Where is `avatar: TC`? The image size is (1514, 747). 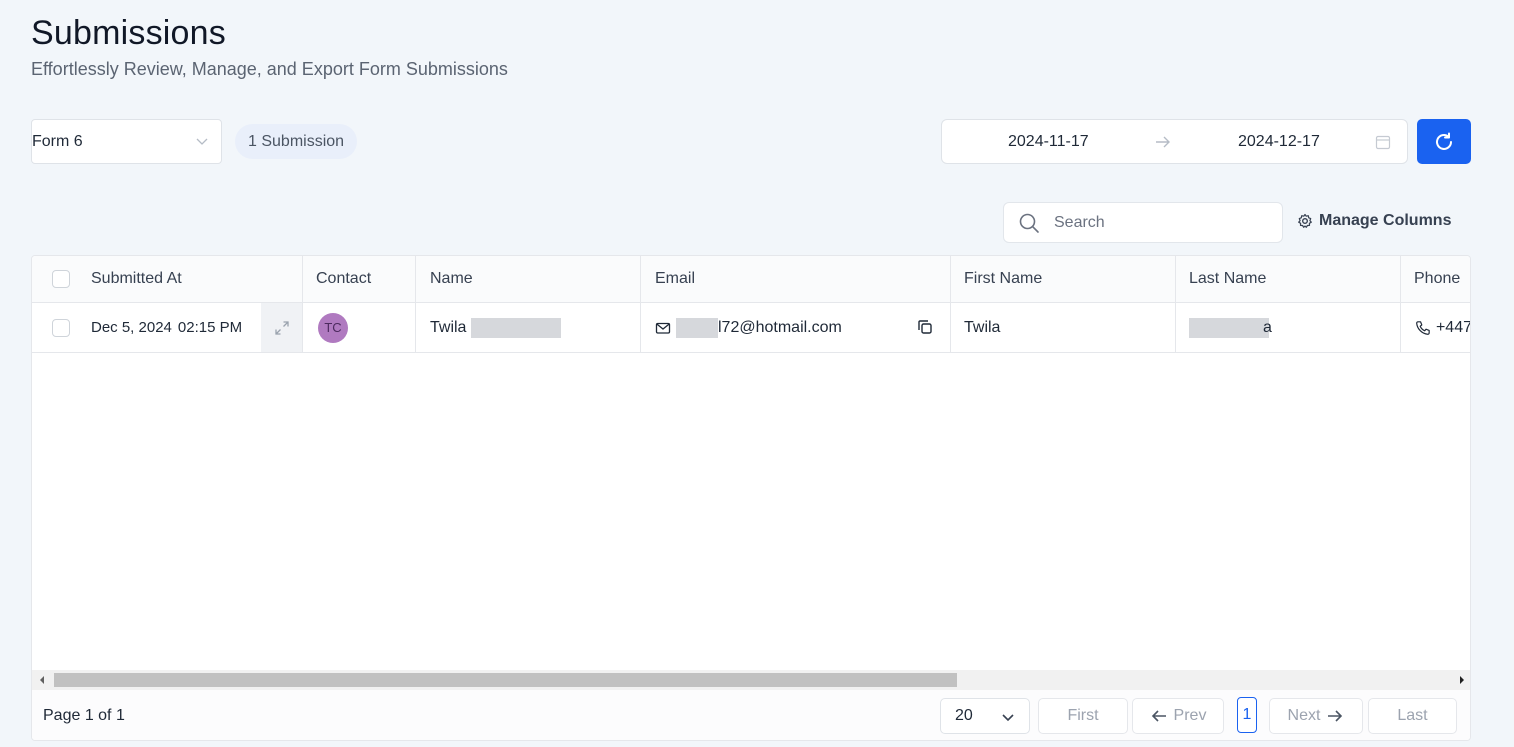
avatar: TC is located at coordinates (333, 327).